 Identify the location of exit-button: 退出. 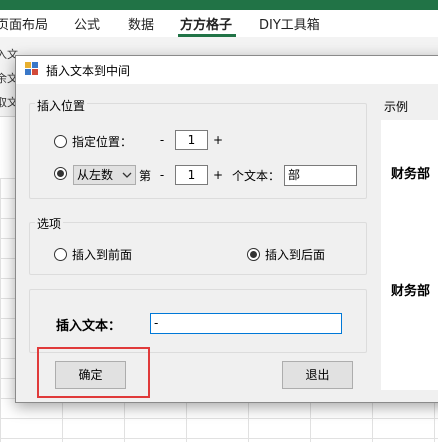
(317, 375).